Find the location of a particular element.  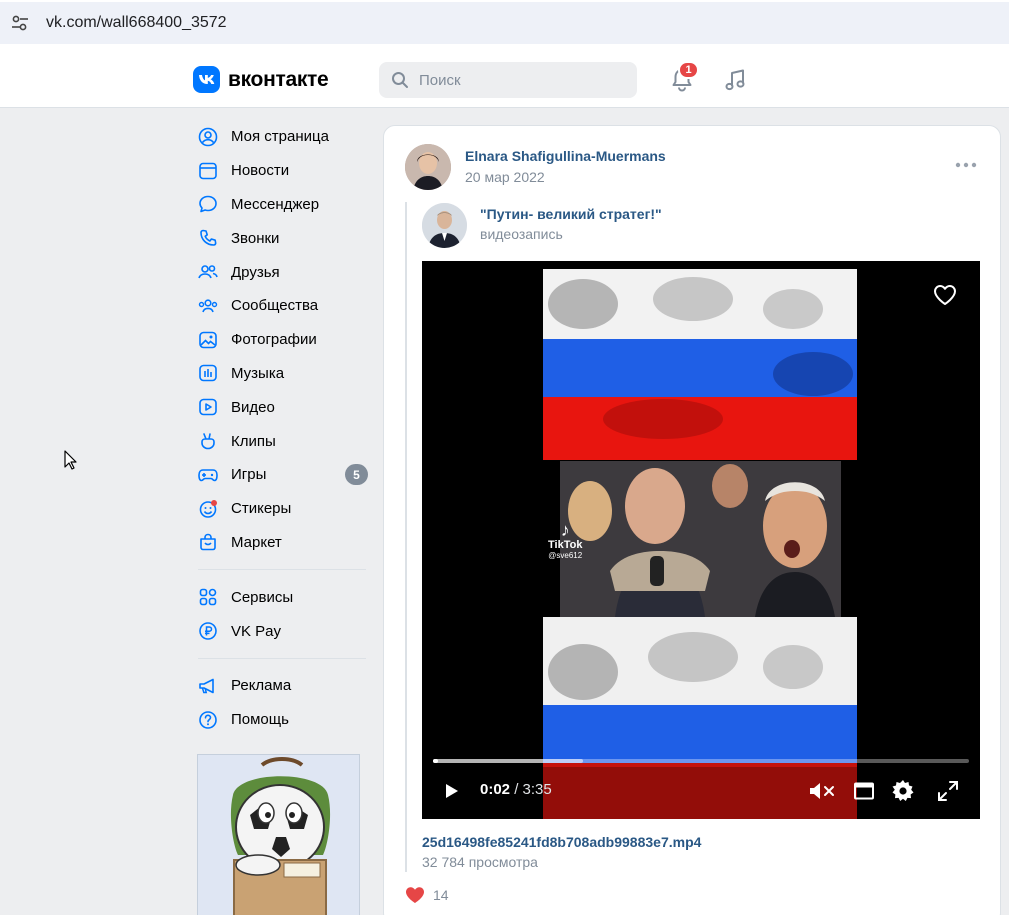

video-settings-button is located at coordinates (903, 791).